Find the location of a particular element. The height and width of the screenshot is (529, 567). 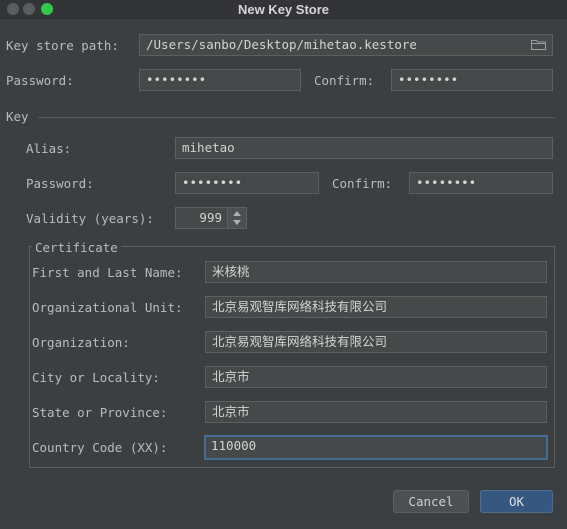

decrement-arrow-icon is located at coordinates (237, 222).